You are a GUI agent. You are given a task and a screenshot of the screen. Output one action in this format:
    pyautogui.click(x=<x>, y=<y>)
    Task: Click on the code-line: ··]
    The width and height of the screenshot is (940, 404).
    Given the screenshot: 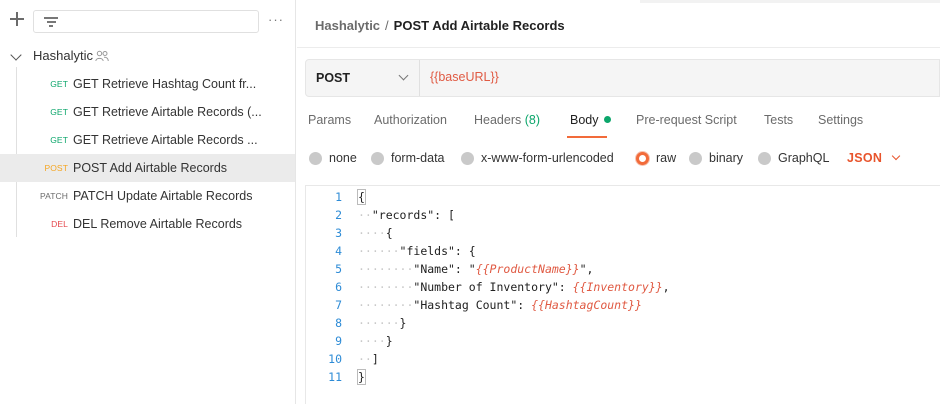 What is the action you would take?
    pyautogui.click(x=368, y=359)
    